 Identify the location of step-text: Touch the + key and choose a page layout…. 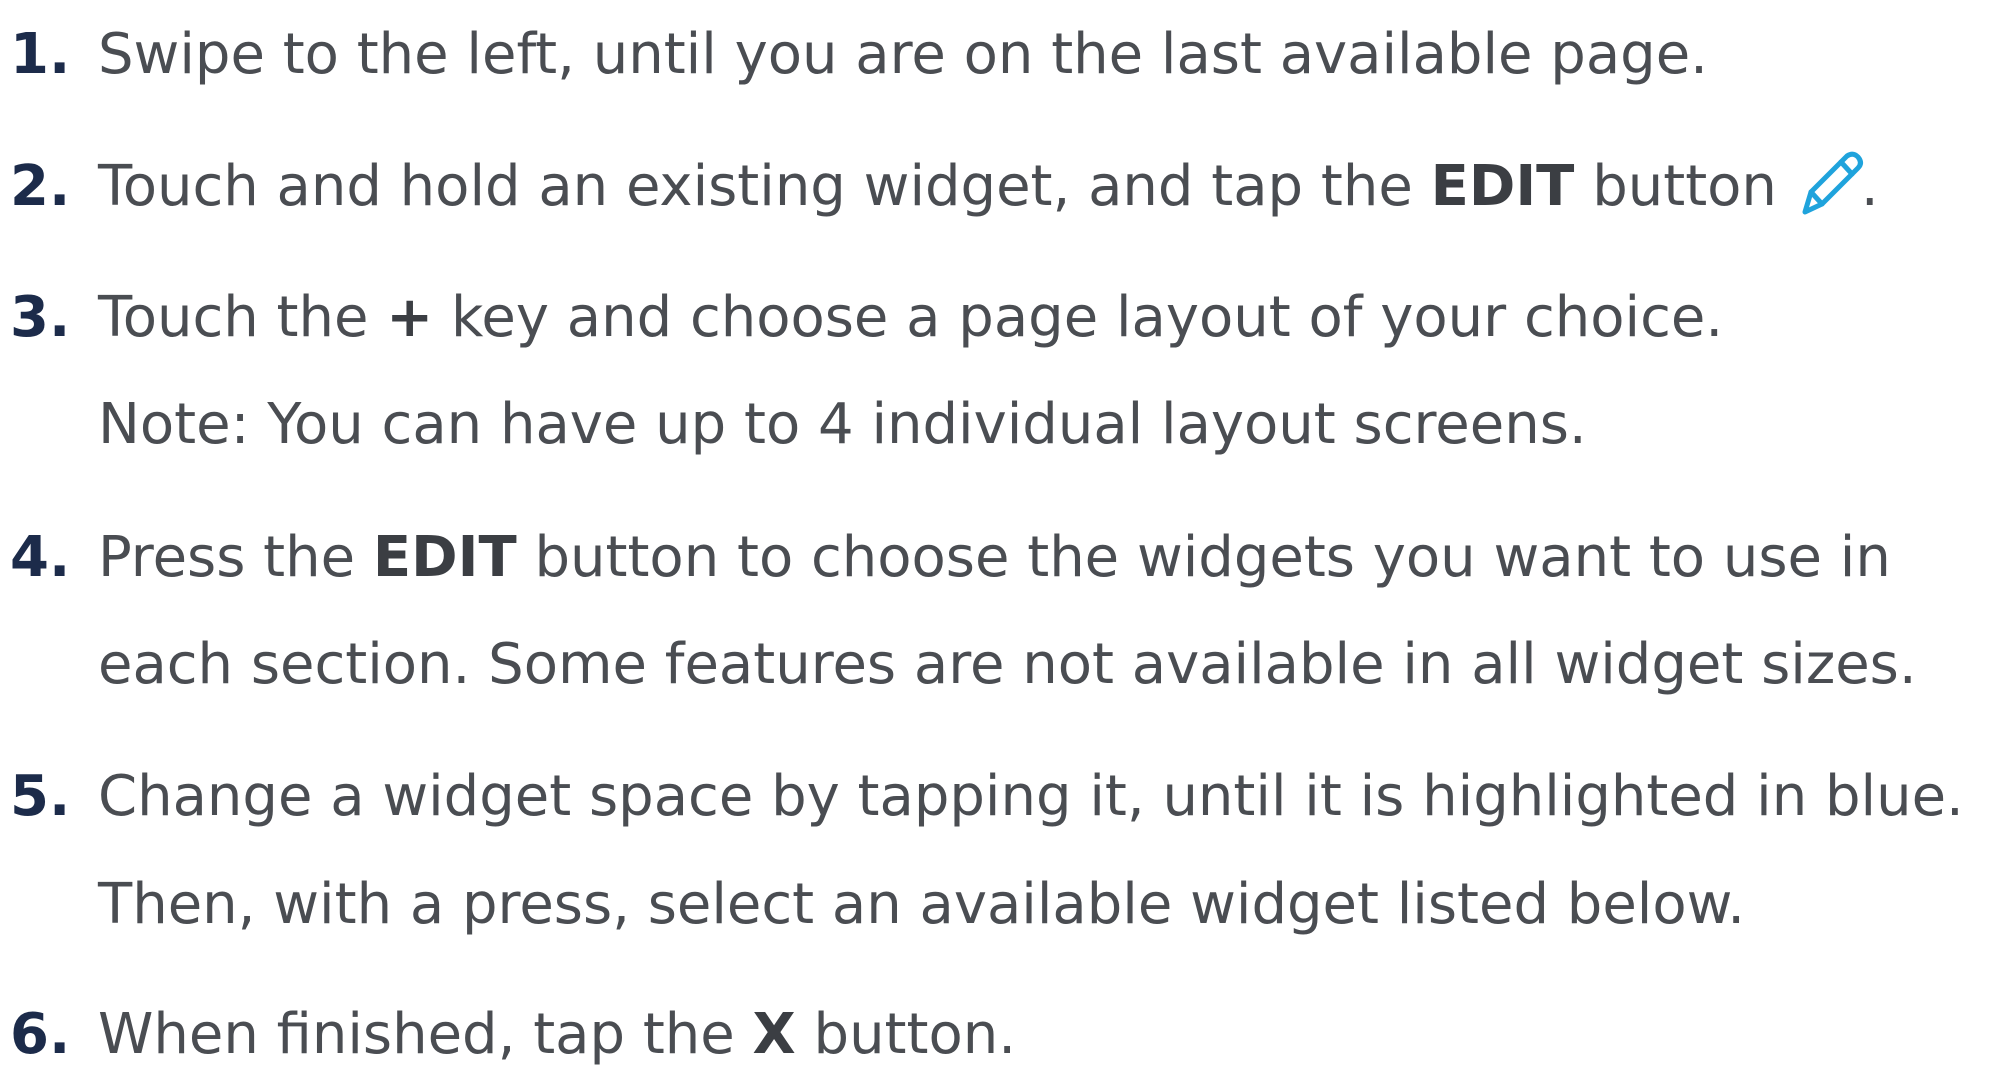
(910, 318).